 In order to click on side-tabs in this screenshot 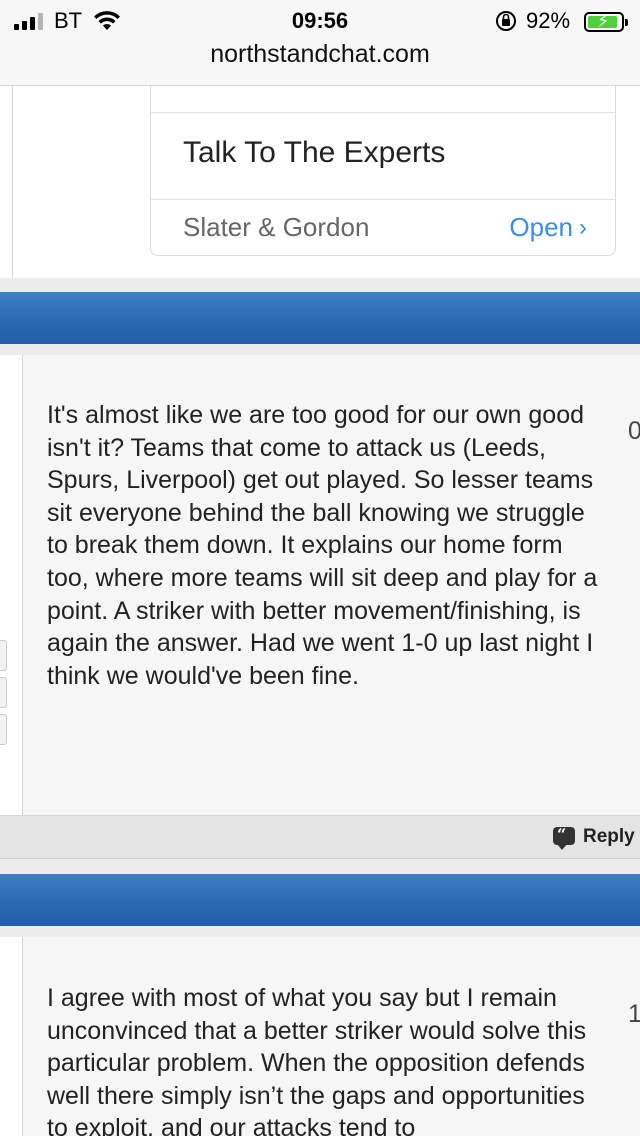, I will do `click(3, 695)`.